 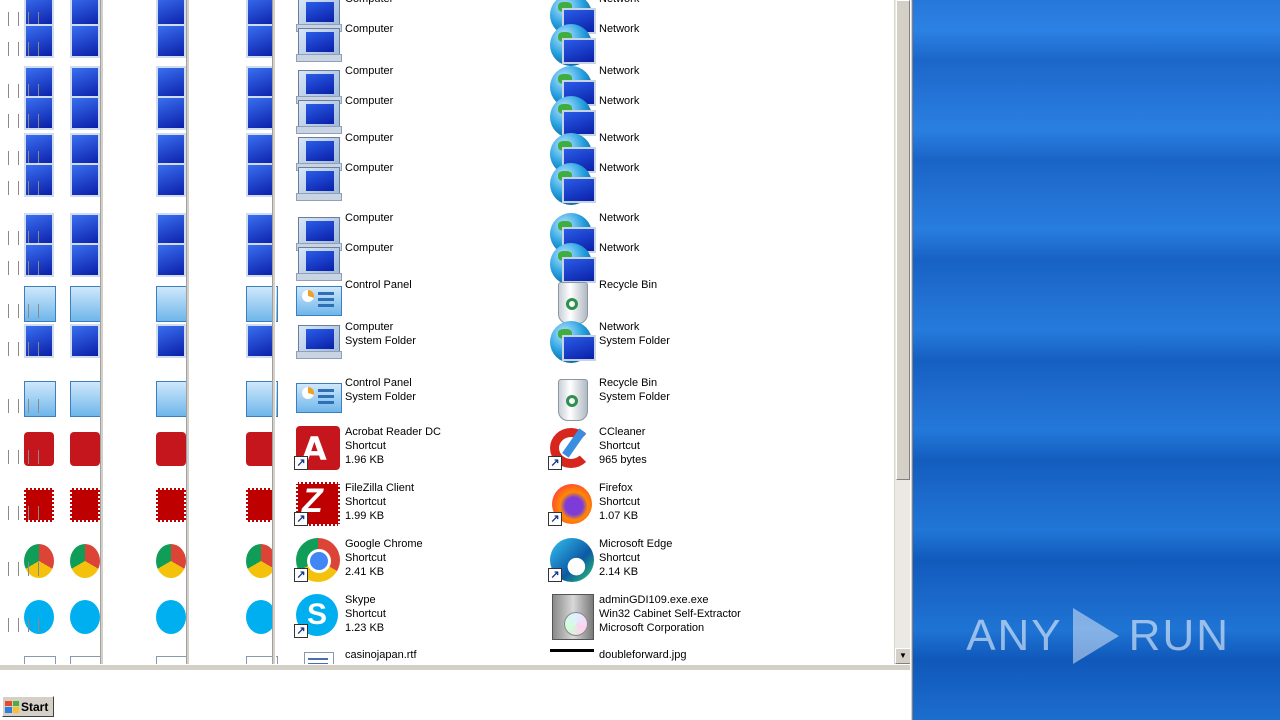 I want to click on file-detail: 1.96 KB, so click(x=365, y=460).